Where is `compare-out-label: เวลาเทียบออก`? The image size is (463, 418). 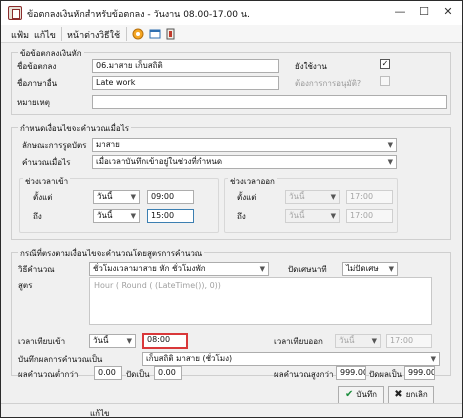
compare-out-label: เวลาเทียบออก is located at coordinates (298, 341).